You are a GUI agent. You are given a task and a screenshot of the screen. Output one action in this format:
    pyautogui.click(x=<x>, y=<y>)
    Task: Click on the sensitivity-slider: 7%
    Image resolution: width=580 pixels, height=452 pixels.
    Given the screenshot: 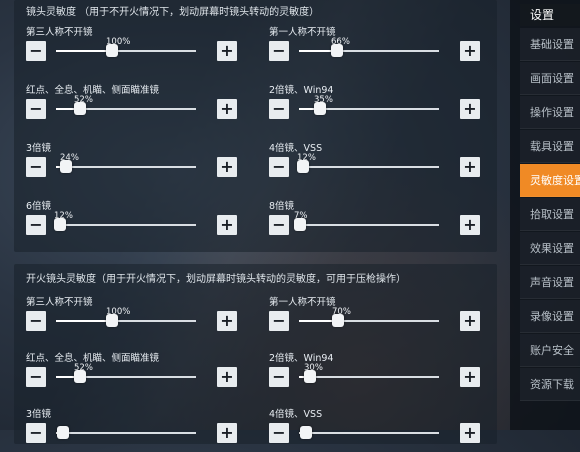 What is the action you would take?
    pyautogui.click(x=366, y=221)
    